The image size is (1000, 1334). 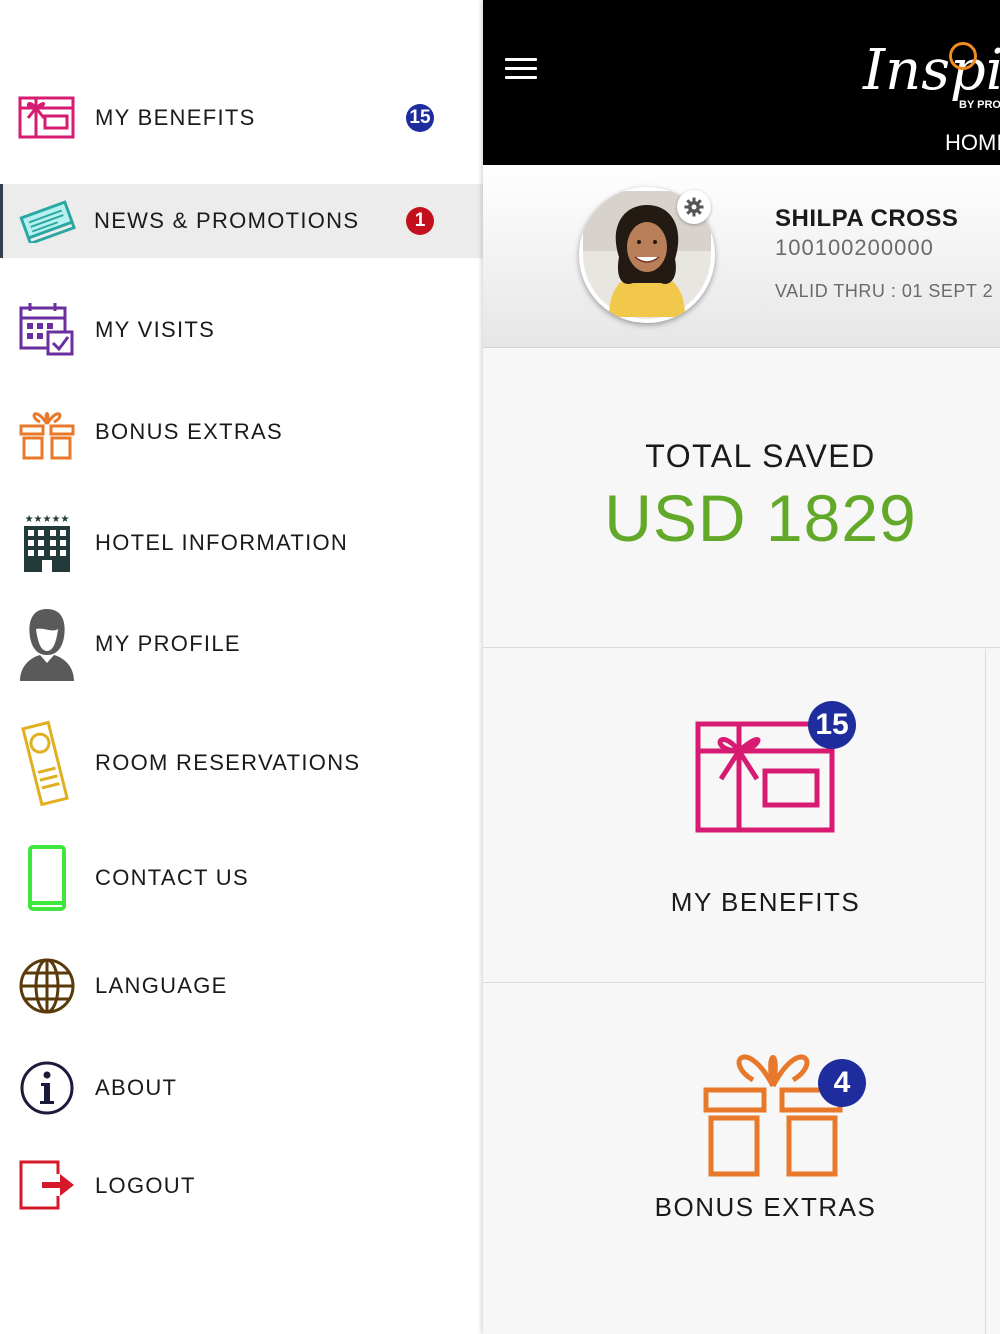 I want to click on nav-home-link: HOMI, so click(x=972, y=143).